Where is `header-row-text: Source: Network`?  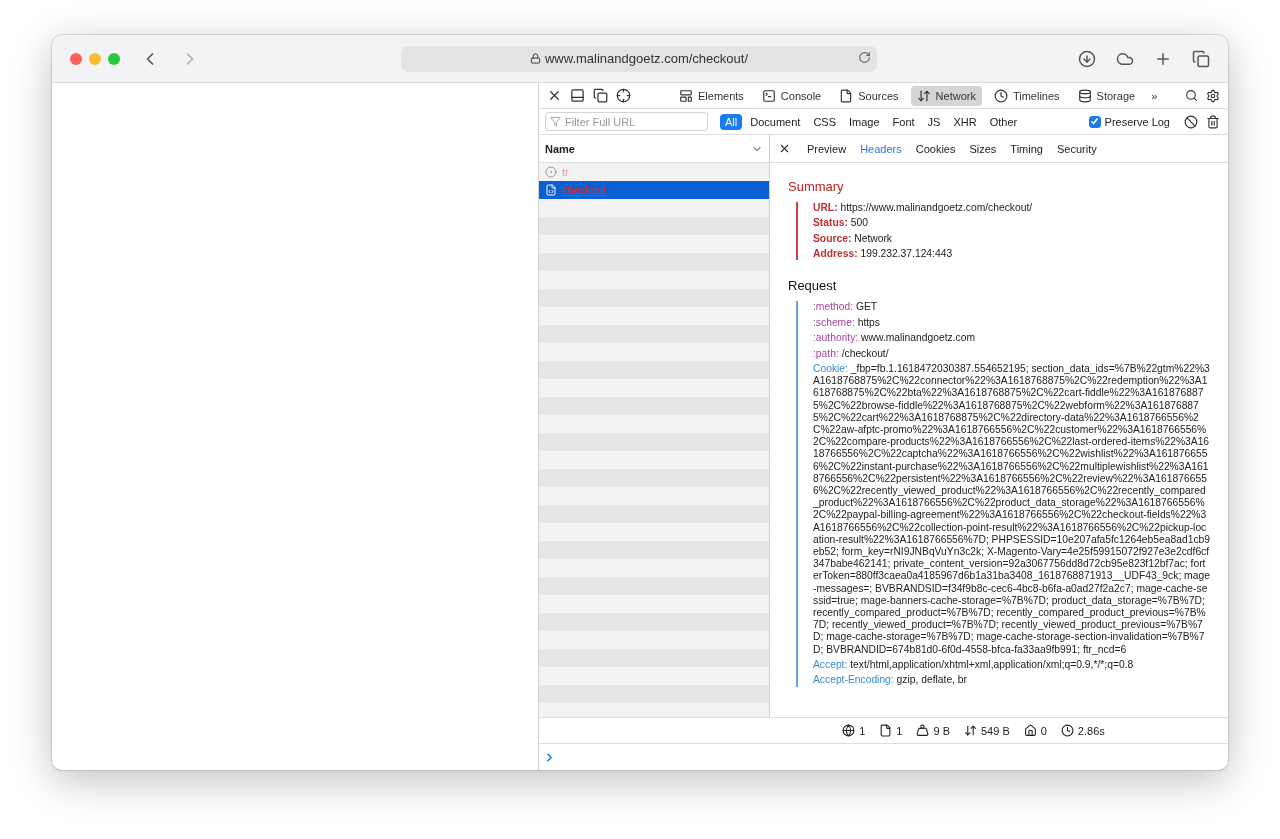 header-row-text: Source: Network is located at coordinates (853, 238).